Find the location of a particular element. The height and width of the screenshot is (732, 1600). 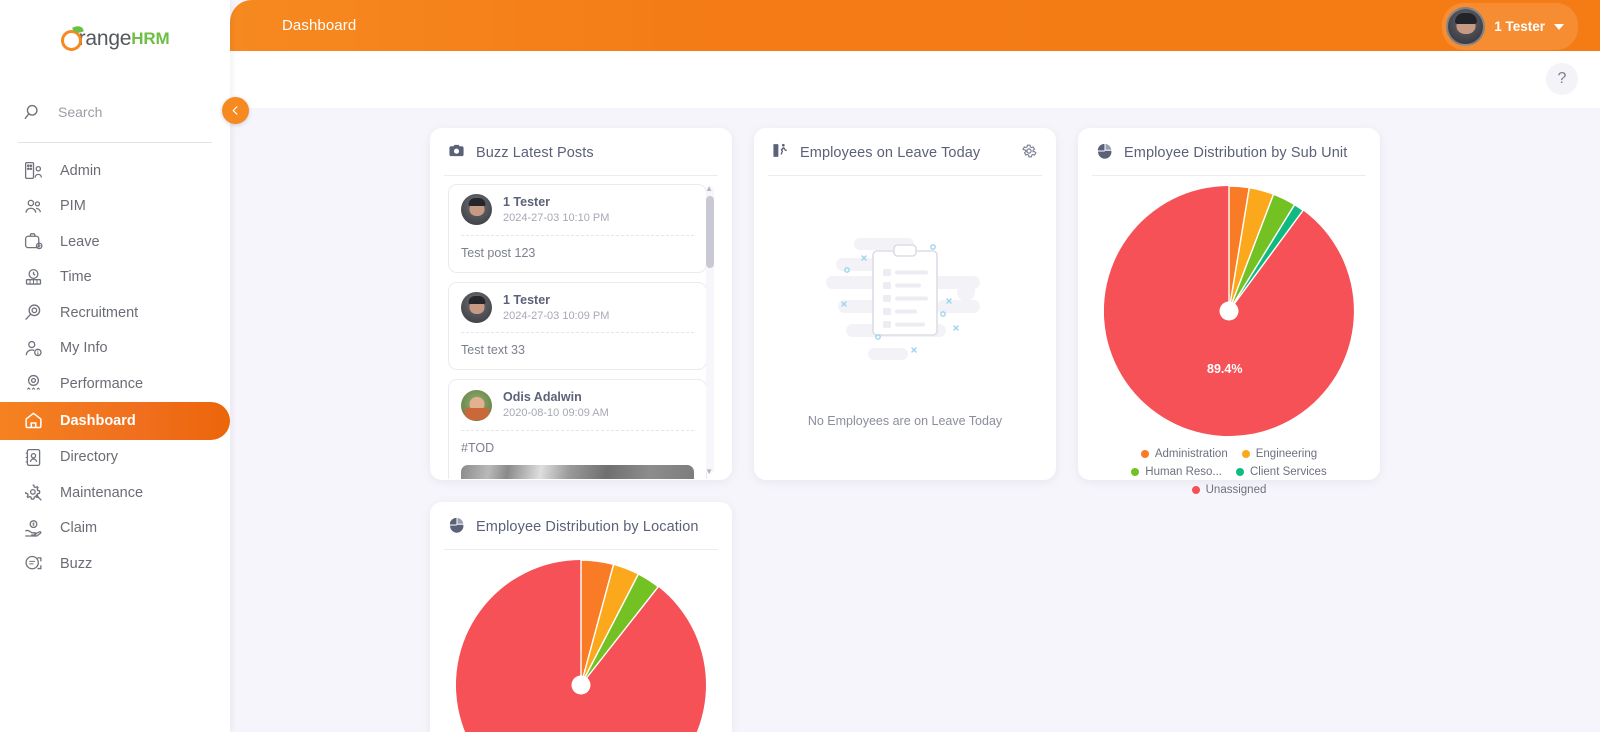

help-button: ? is located at coordinates (1562, 79).